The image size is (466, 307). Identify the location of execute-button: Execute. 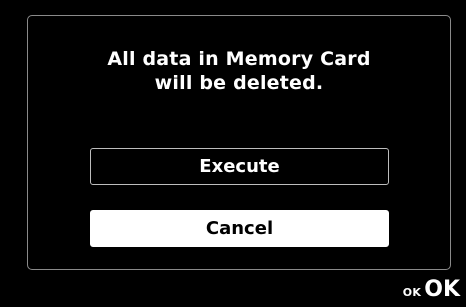
(239, 166).